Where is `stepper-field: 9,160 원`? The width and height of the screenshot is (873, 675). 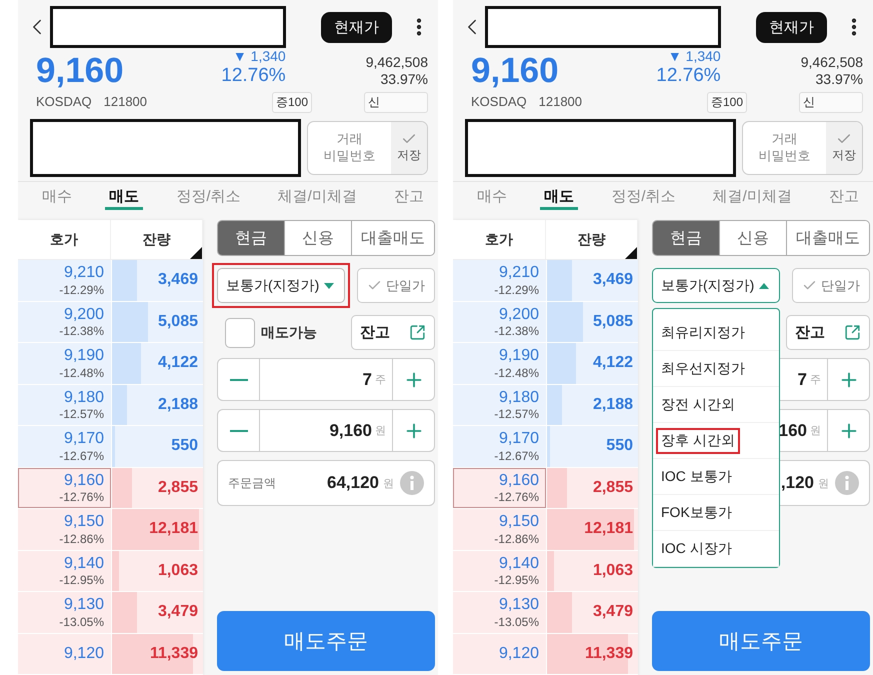 stepper-field: 9,160 원 is located at coordinates (326, 430).